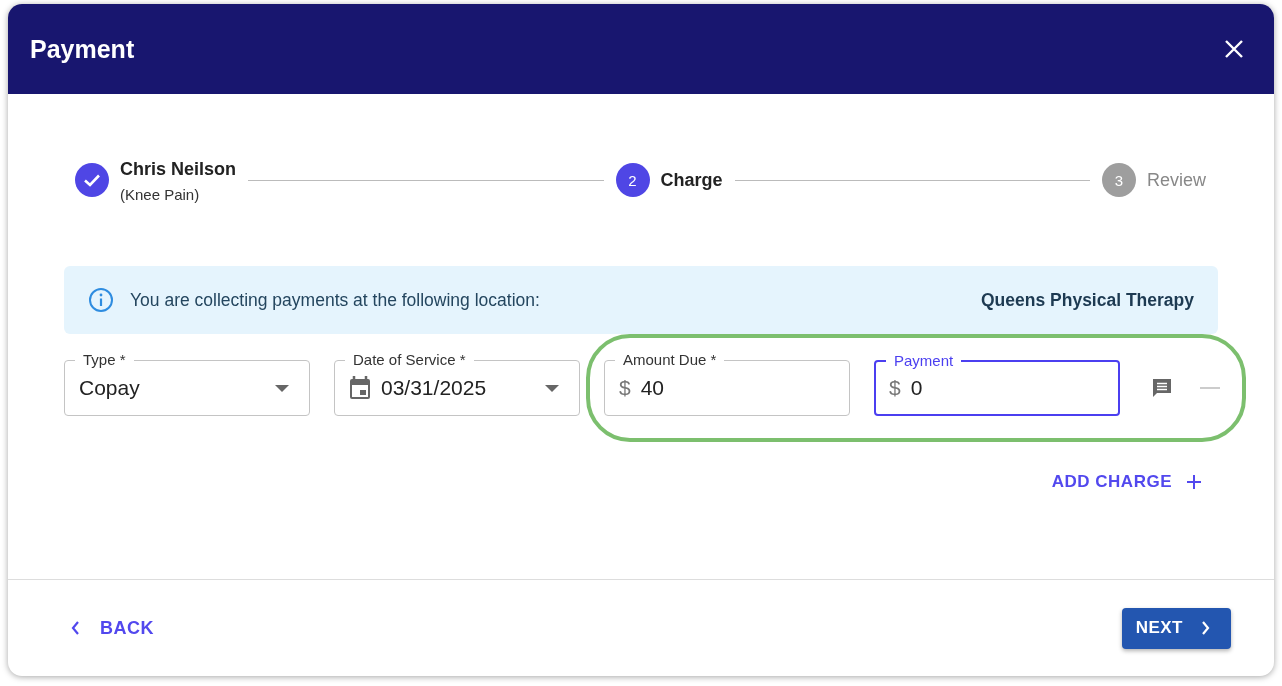  Describe the element at coordinates (110, 388) in the screenshot. I see `field-value: Copay` at that location.